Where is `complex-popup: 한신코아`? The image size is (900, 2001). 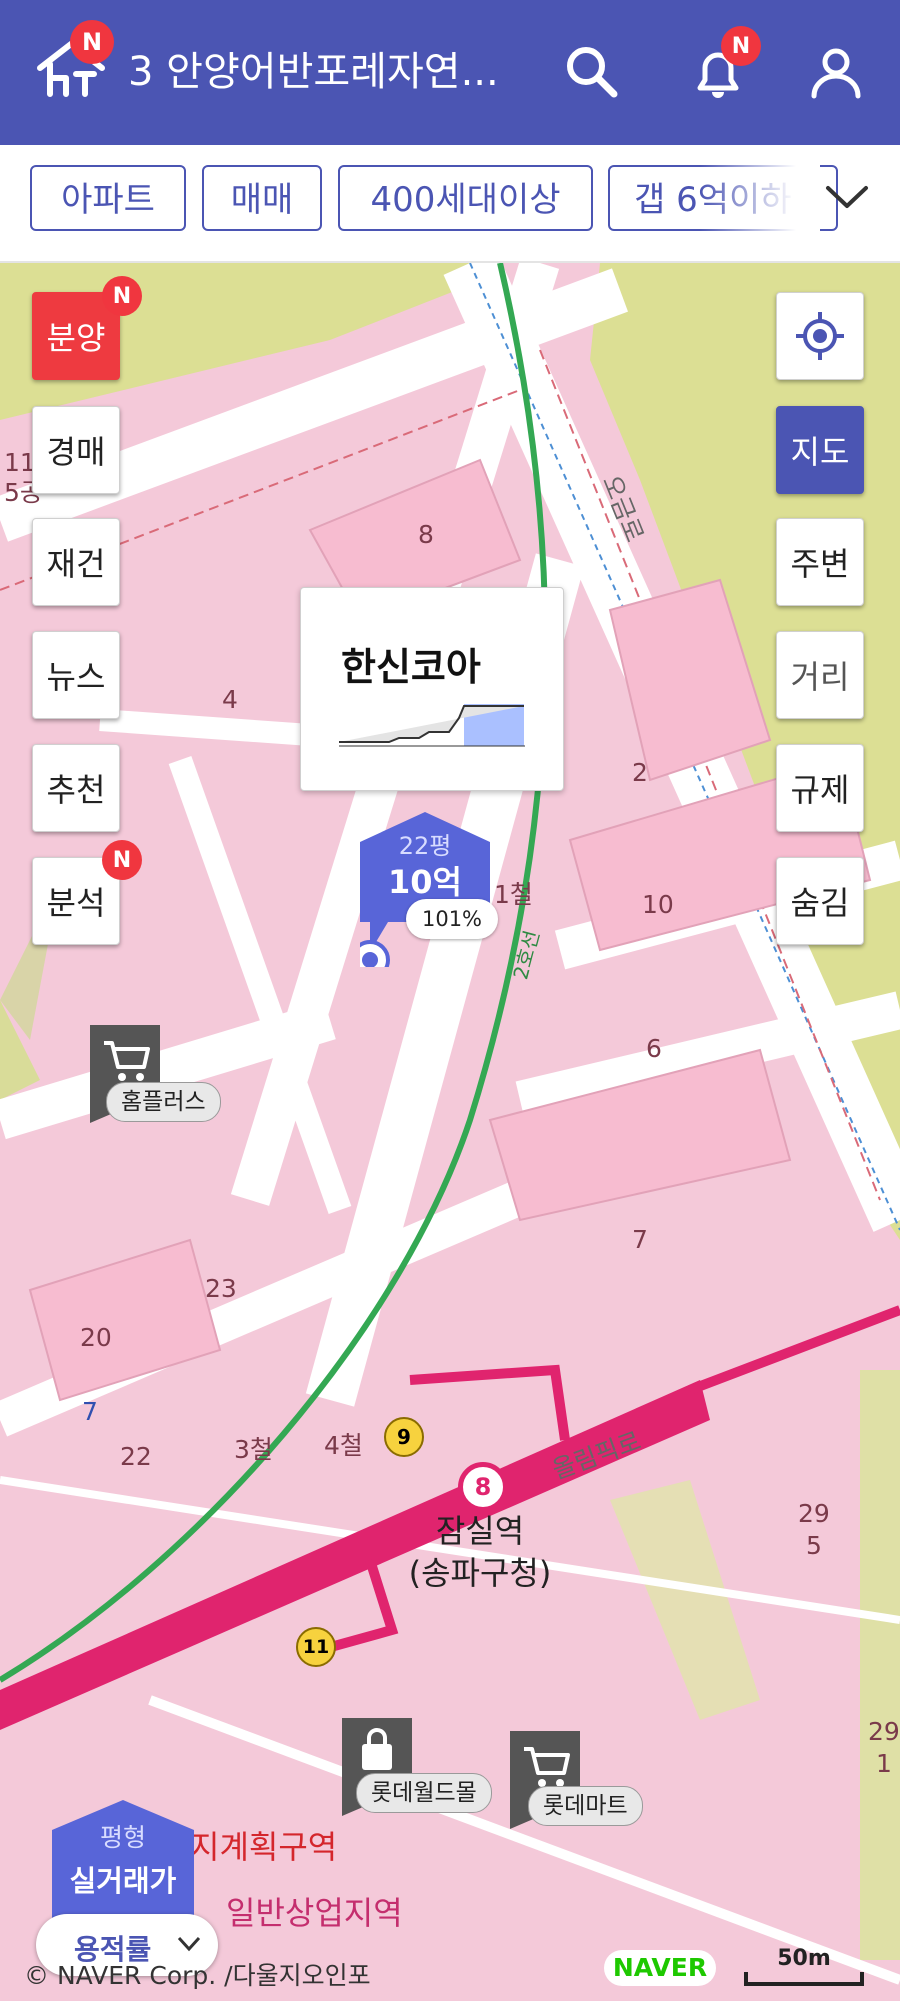
complex-popup: 한신코아 is located at coordinates (432, 689).